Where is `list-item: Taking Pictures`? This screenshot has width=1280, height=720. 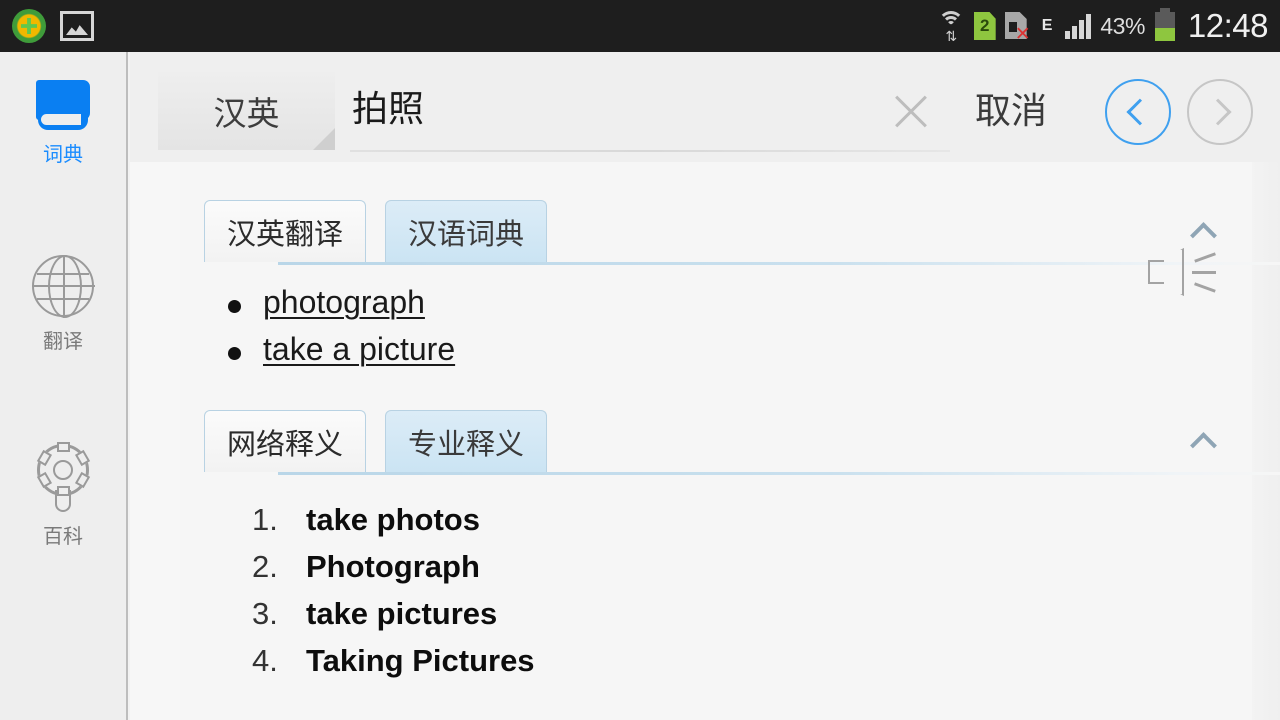 list-item: Taking Pictures is located at coordinates (766, 661).